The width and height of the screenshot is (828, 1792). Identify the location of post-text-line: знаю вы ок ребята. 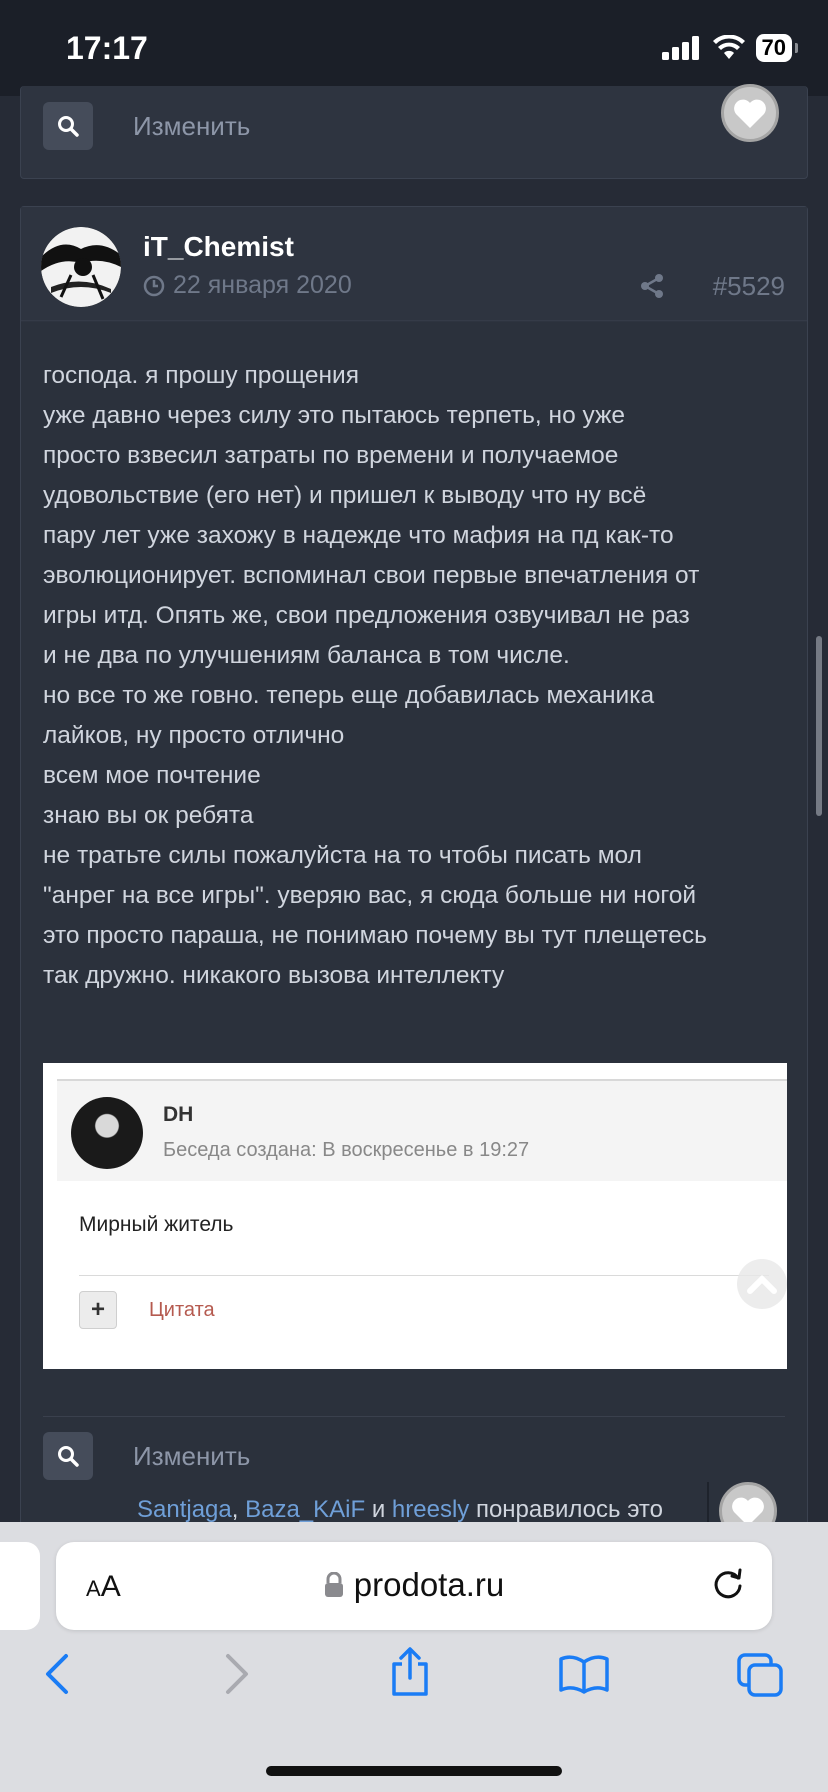
(148, 815).